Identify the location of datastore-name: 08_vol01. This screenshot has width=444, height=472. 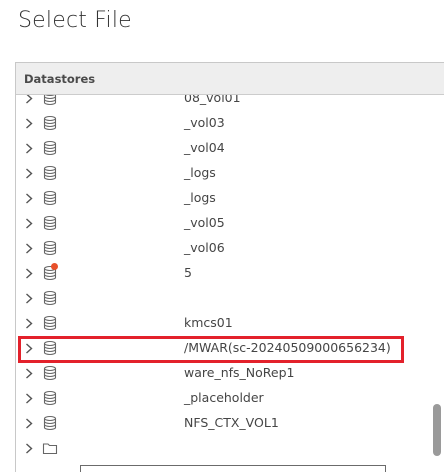
(212, 100).